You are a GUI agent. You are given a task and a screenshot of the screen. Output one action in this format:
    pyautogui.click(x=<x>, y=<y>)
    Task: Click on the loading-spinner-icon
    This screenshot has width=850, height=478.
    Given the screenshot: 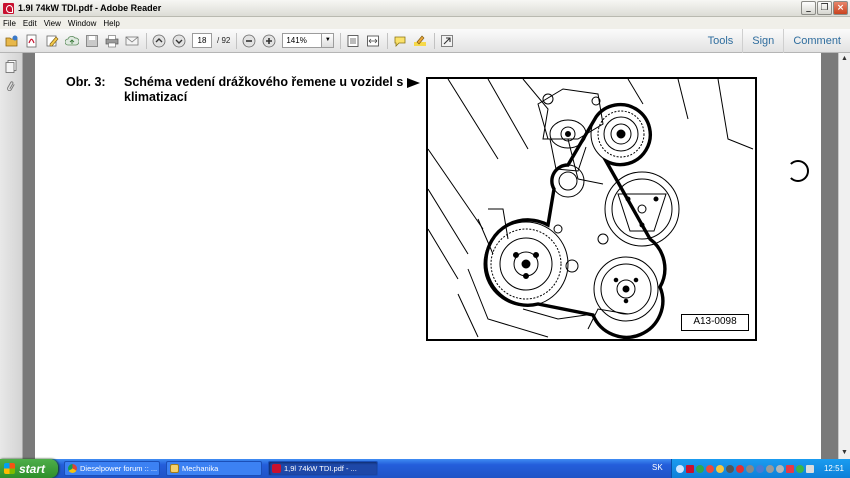 What is the action you would take?
    pyautogui.click(x=798, y=171)
    